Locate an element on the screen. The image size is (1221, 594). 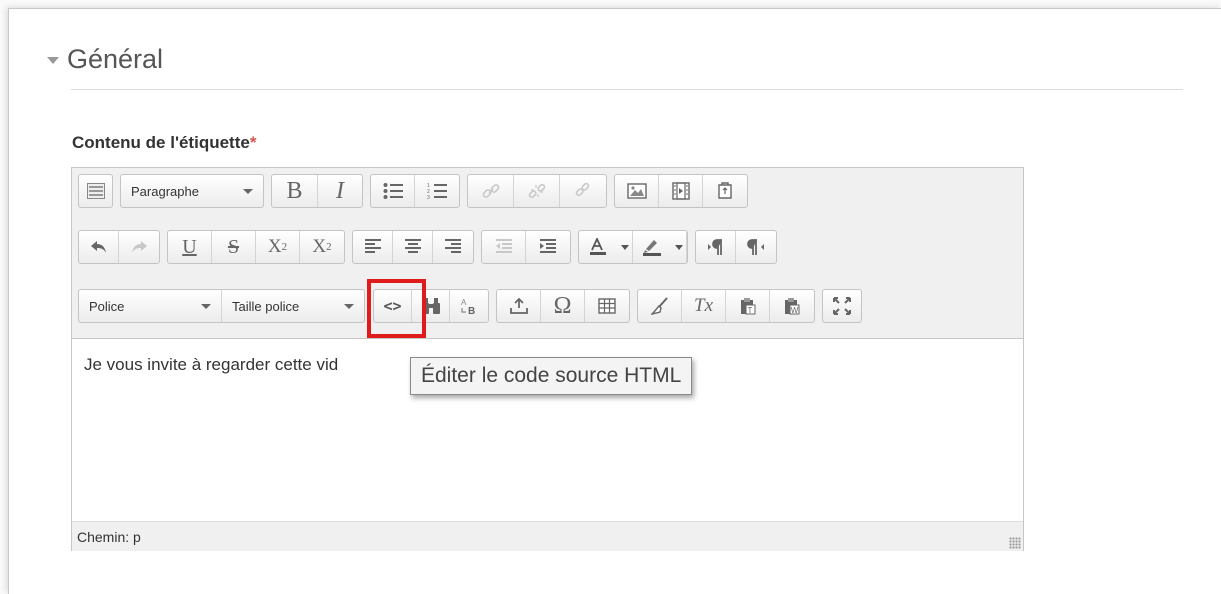
font-select-group: Police Taille police is located at coordinates (221, 306).